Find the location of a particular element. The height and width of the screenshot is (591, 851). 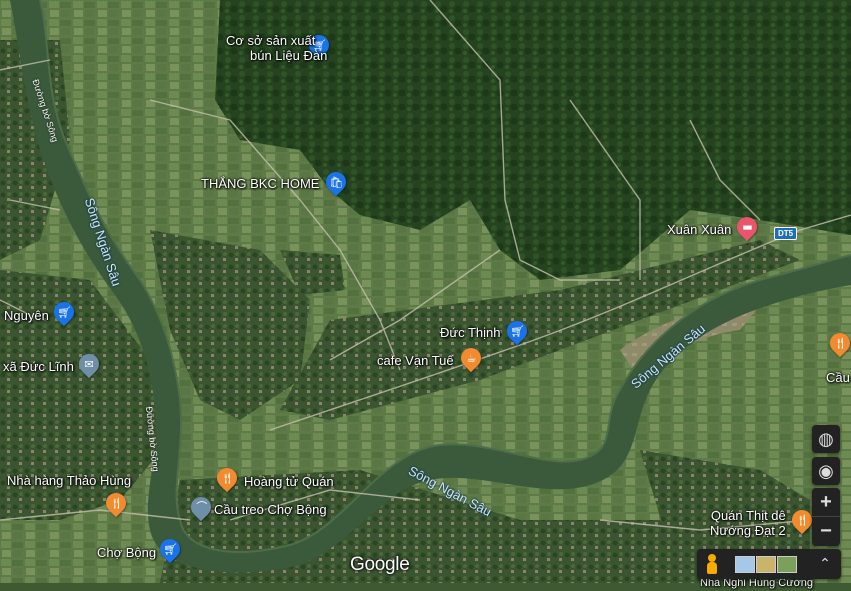

poi-label-thang-bkc: THẮNG BKC HOME is located at coordinates (260, 183).